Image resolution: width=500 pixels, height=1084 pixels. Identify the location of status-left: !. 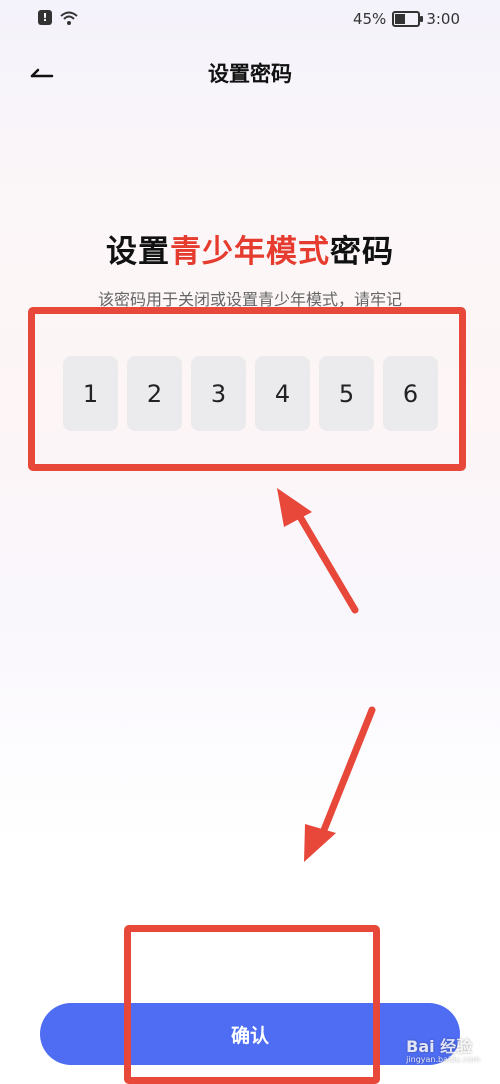
(58, 17).